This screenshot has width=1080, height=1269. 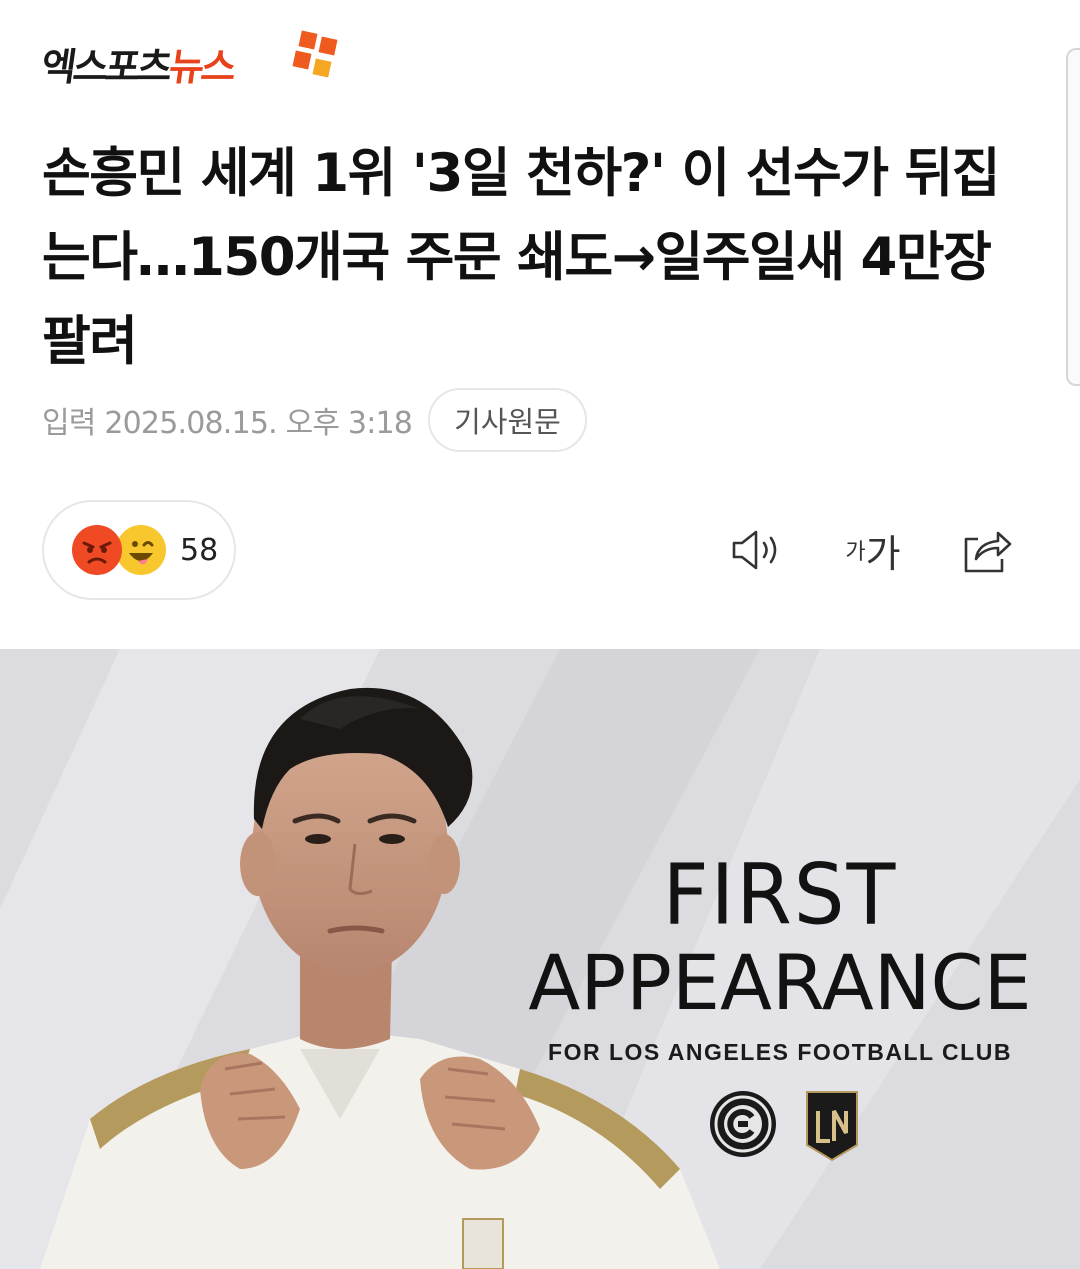 I want to click on press-logo: 엑스포츠뉴스, so click(x=188, y=63).